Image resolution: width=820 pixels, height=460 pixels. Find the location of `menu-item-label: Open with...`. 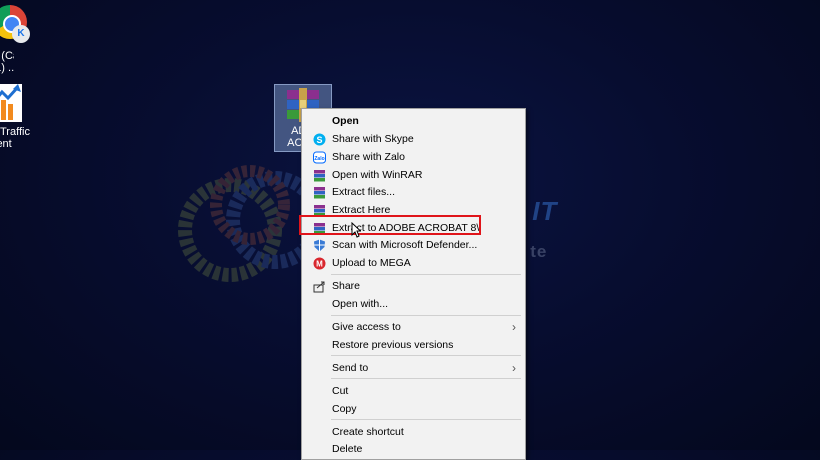

menu-item-label: Open with... is located at coordinates (360, 304).